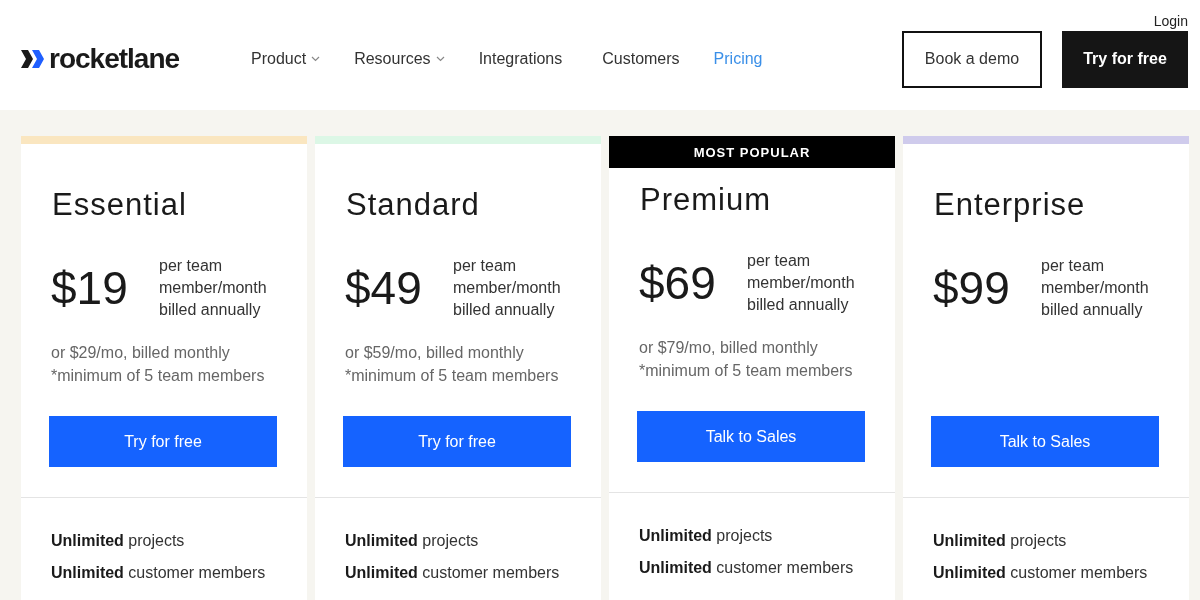 Image resolution: width=1200 pixels, height=600 pixels. I want to click on plan-price: $99, so click(972, 288).